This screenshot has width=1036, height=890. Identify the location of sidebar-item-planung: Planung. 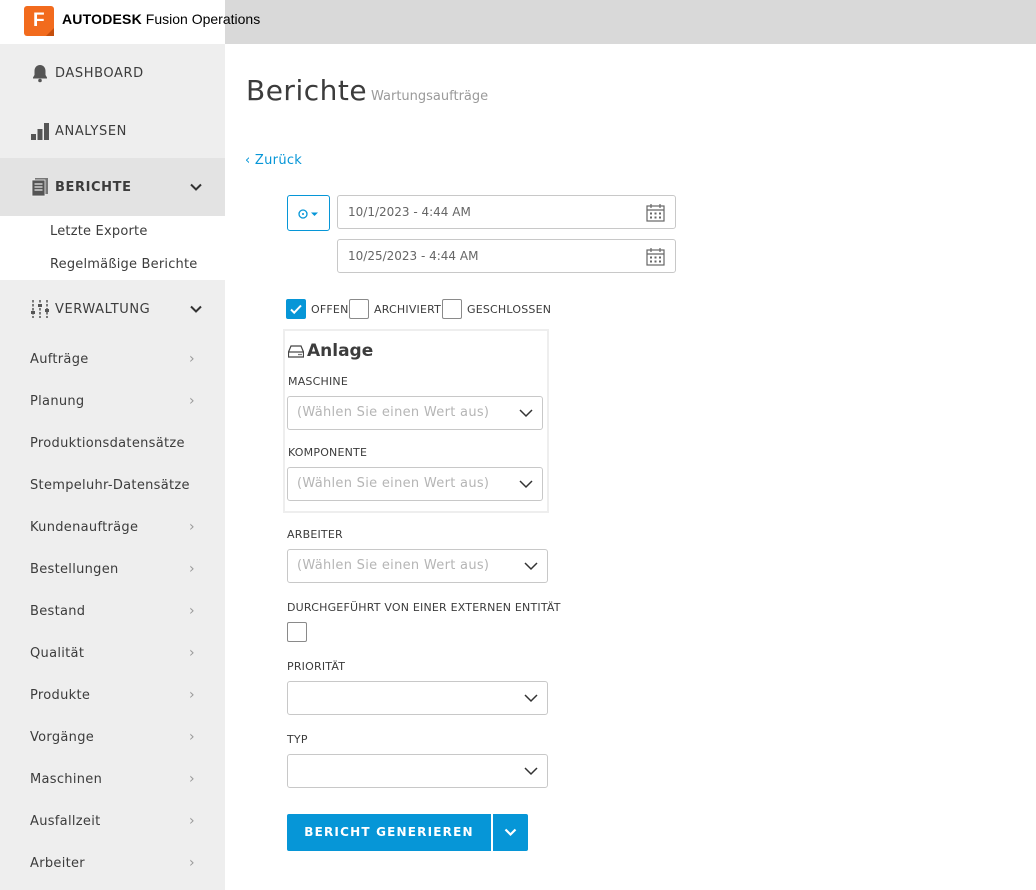
(57, 401).